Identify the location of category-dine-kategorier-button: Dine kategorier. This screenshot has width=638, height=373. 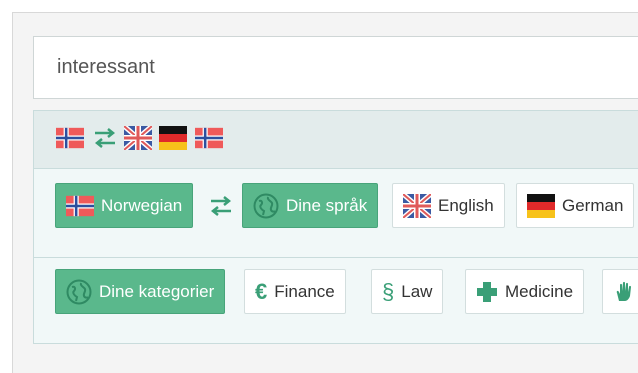
(140, 291).